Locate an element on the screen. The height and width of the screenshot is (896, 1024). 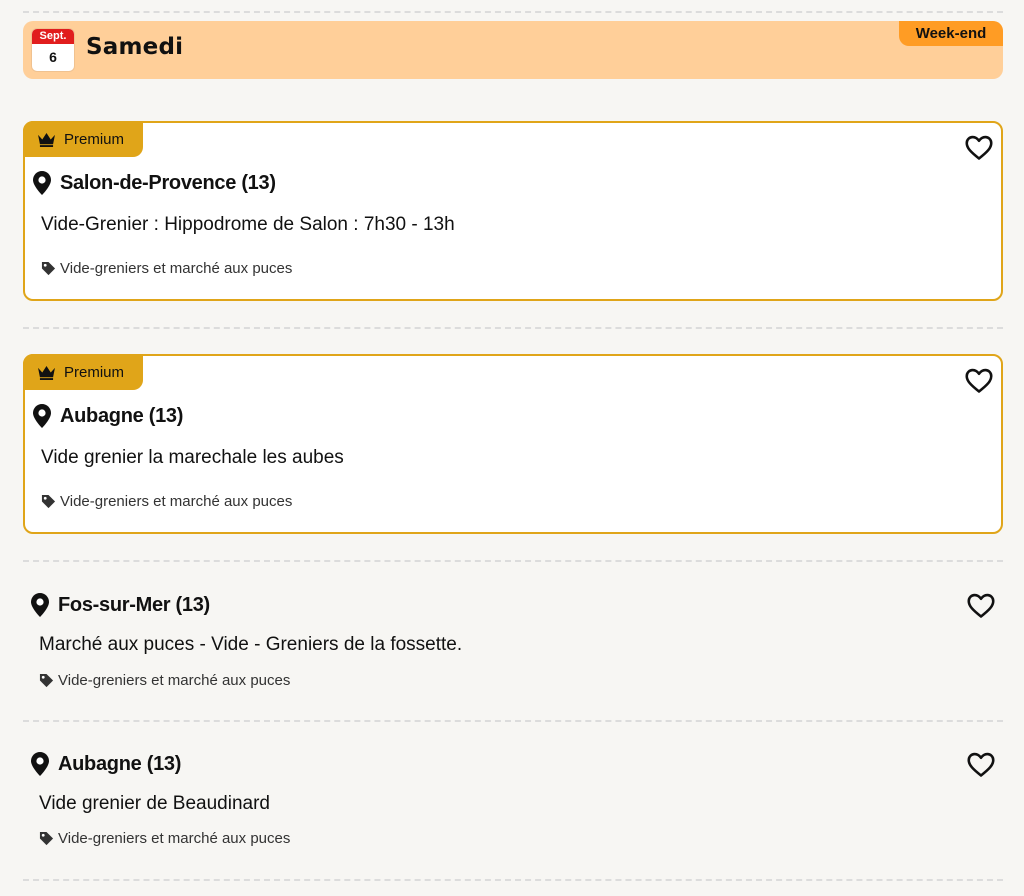
calendar-day-number: 6 is located at coordinates (53, 57).